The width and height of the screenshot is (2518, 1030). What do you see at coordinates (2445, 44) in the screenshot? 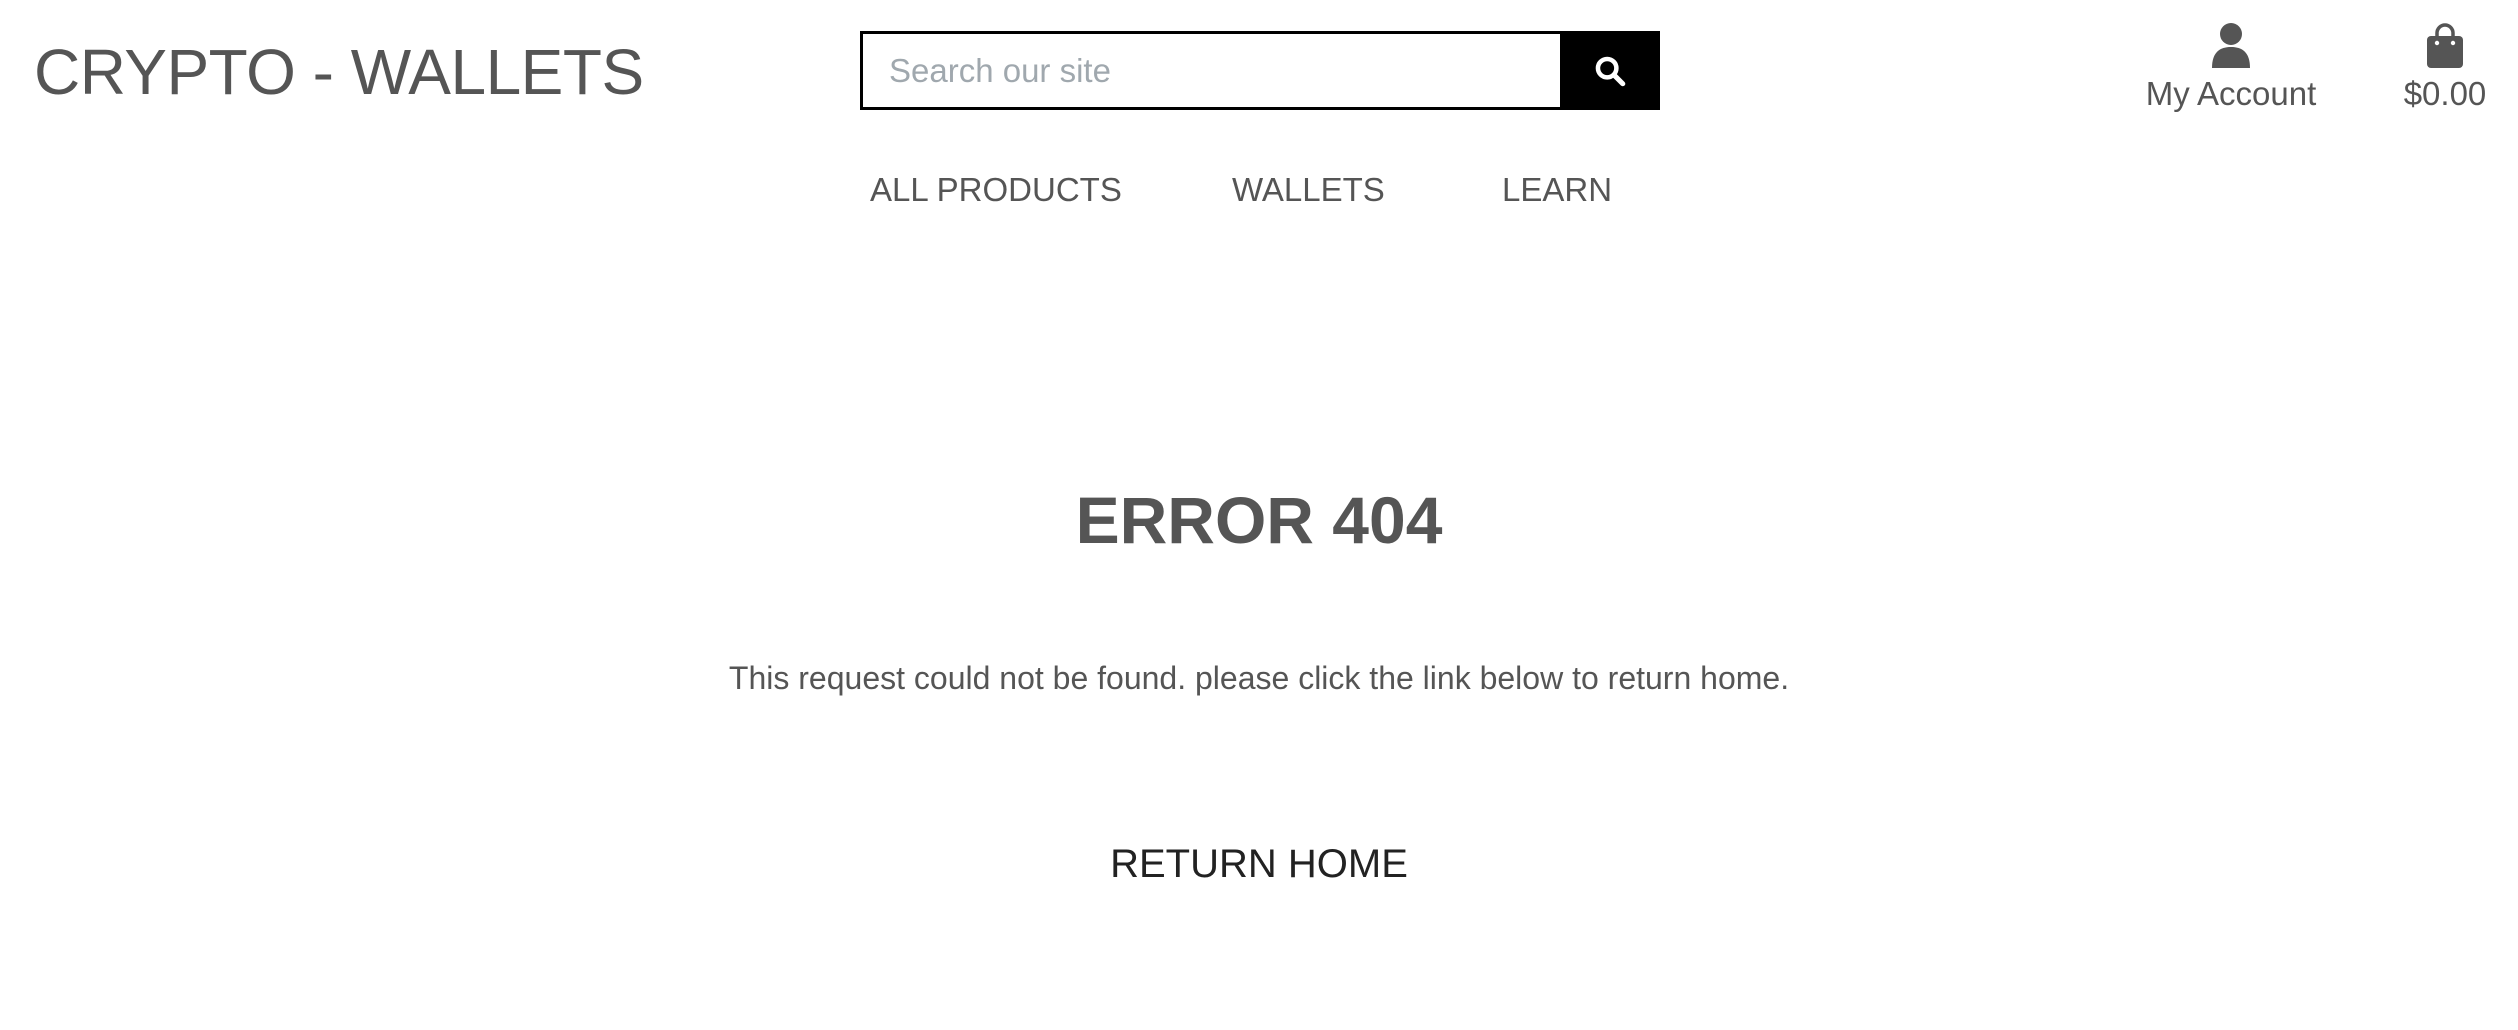
I see `shopping-bag-icon` at bounding box center [2445, 44].